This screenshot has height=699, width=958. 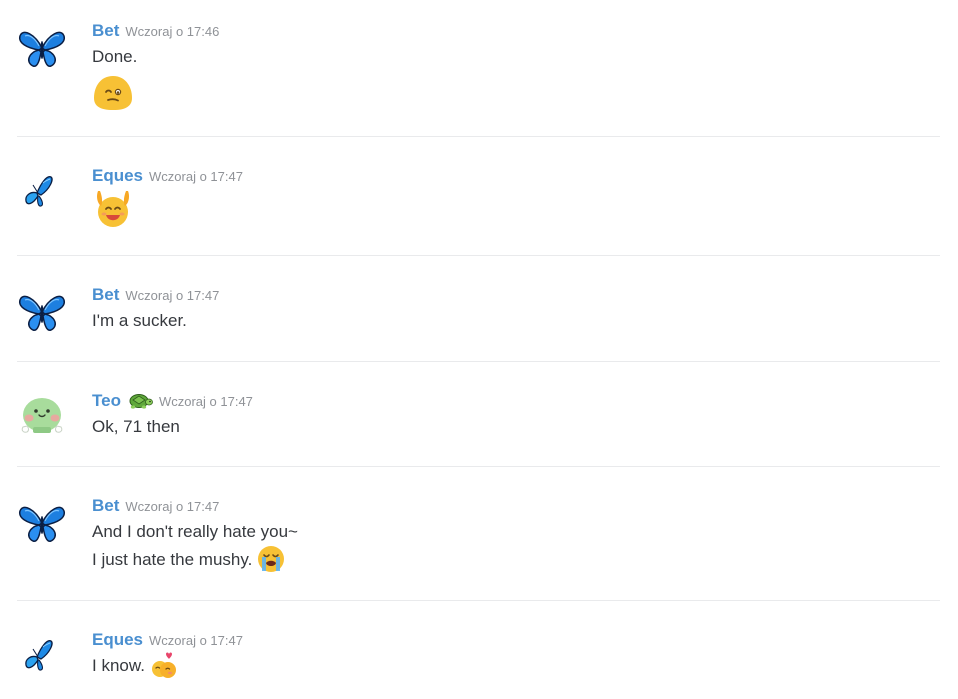 I want to click on message-text-line: I know., so click(x=135, y=667).